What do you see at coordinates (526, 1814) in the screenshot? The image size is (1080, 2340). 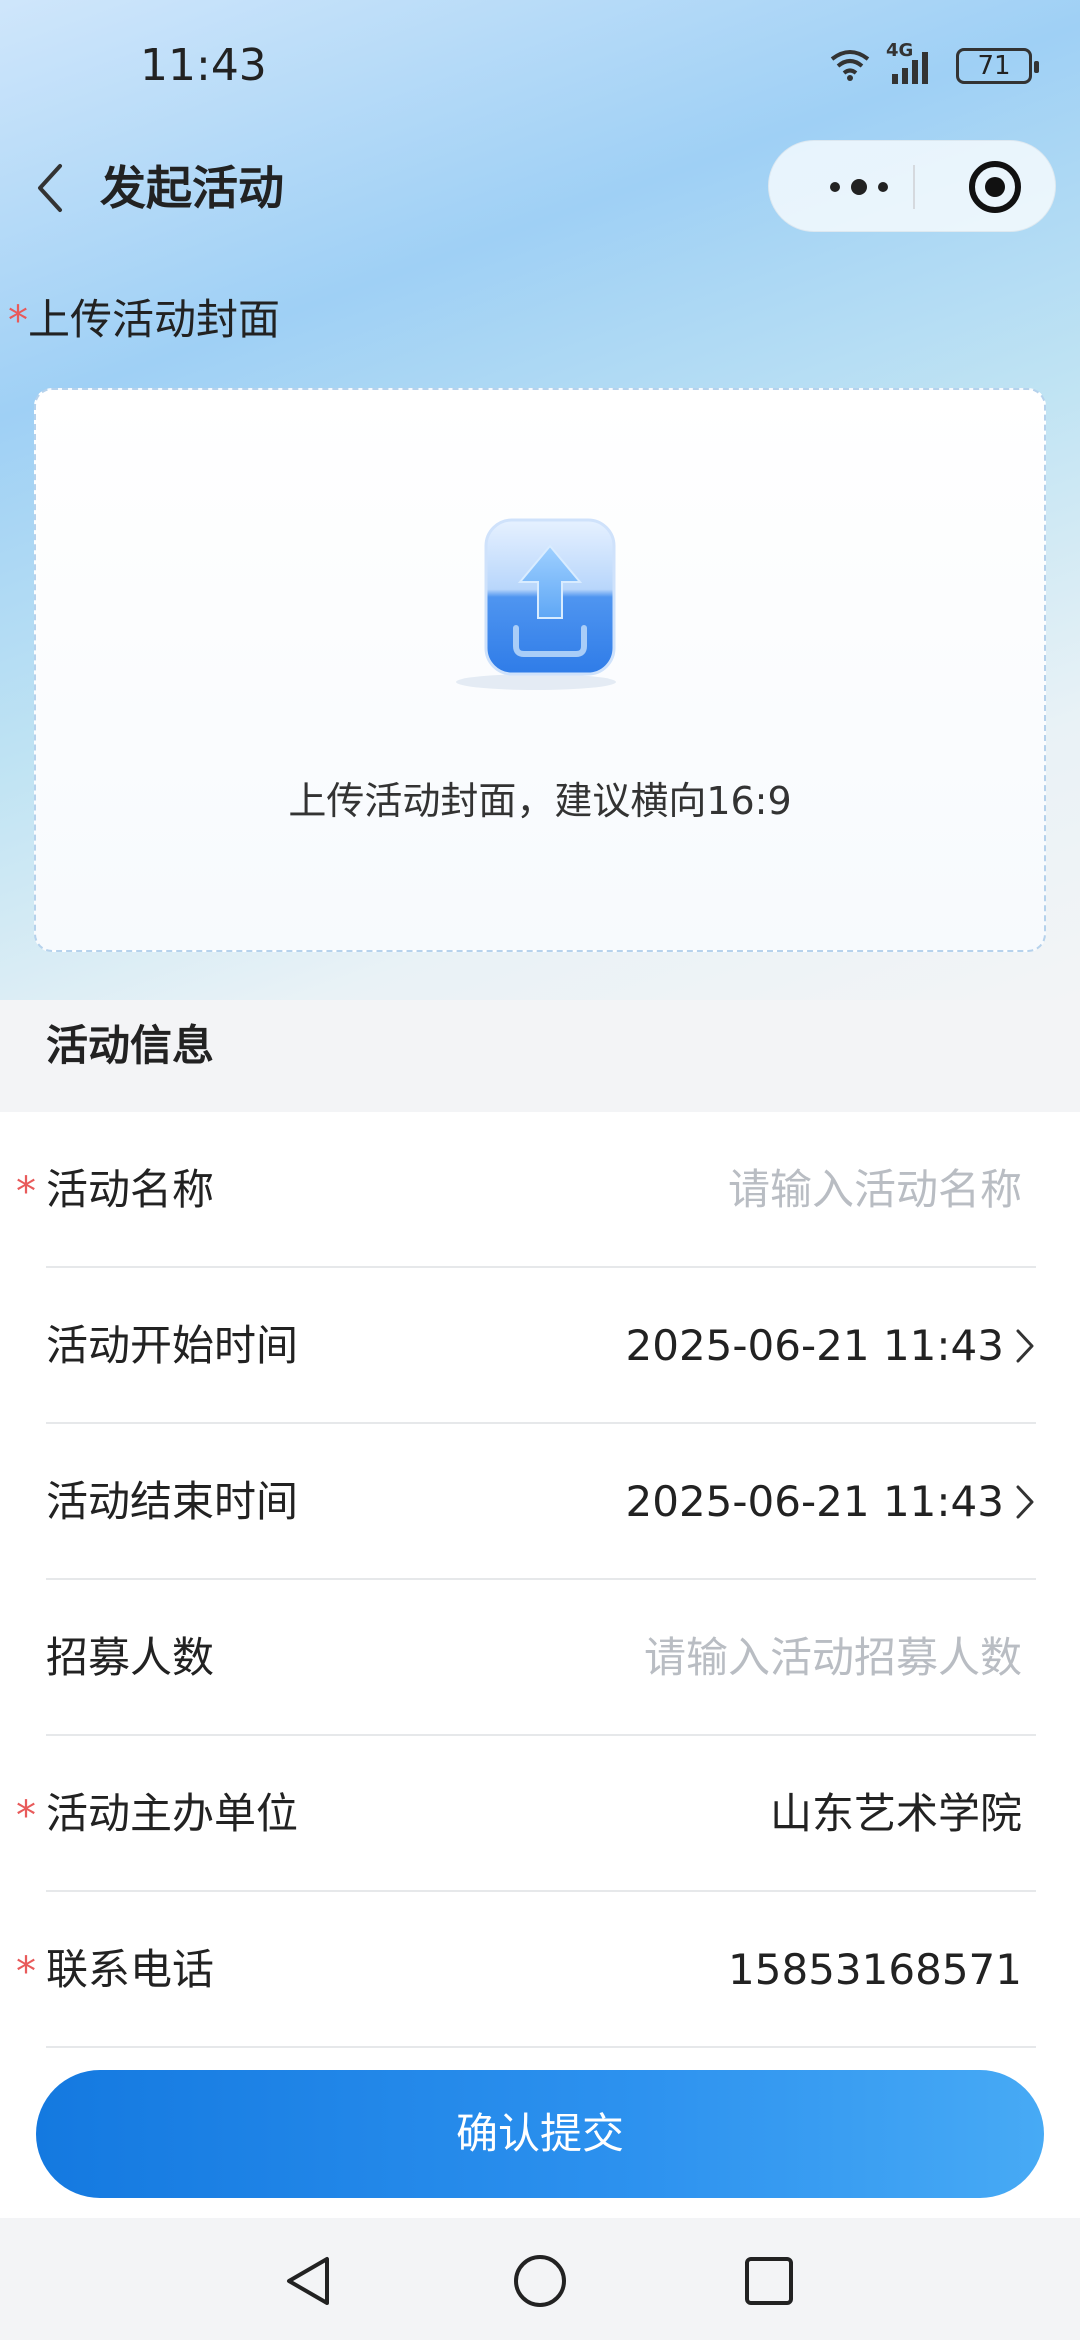 I see `form-row-organizer: * 活动主办单位 山东艺术学院` at bounding box center [526, 1814].